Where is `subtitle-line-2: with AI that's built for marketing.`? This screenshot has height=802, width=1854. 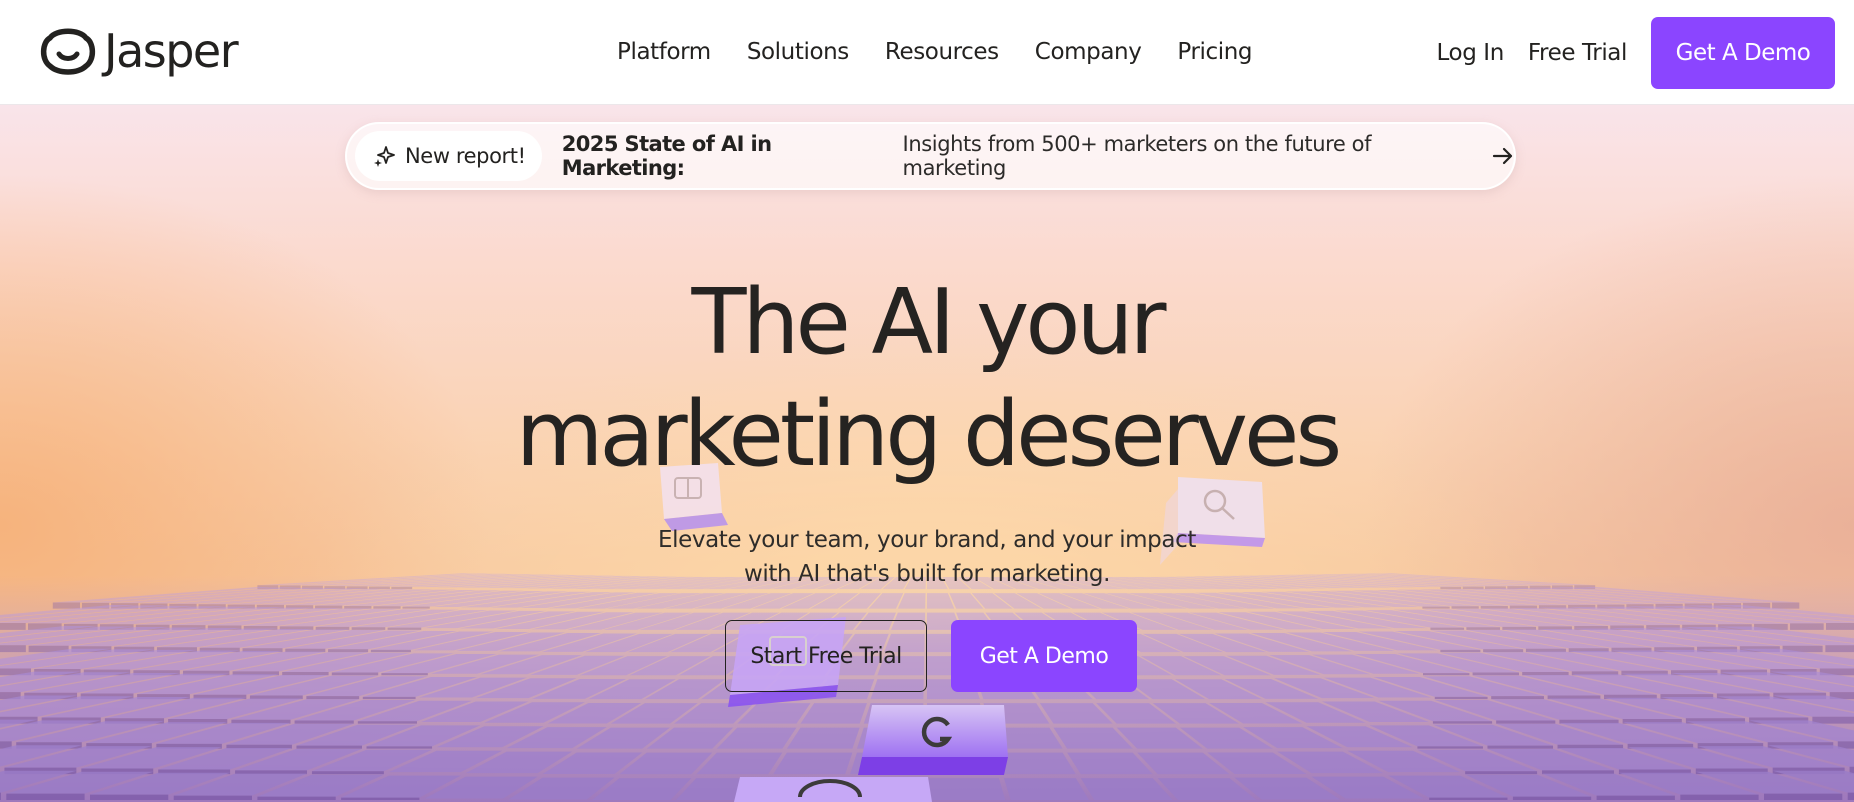 subtitle-line-2: with AI that's built for marketing. is located at coordinates (927, 574).